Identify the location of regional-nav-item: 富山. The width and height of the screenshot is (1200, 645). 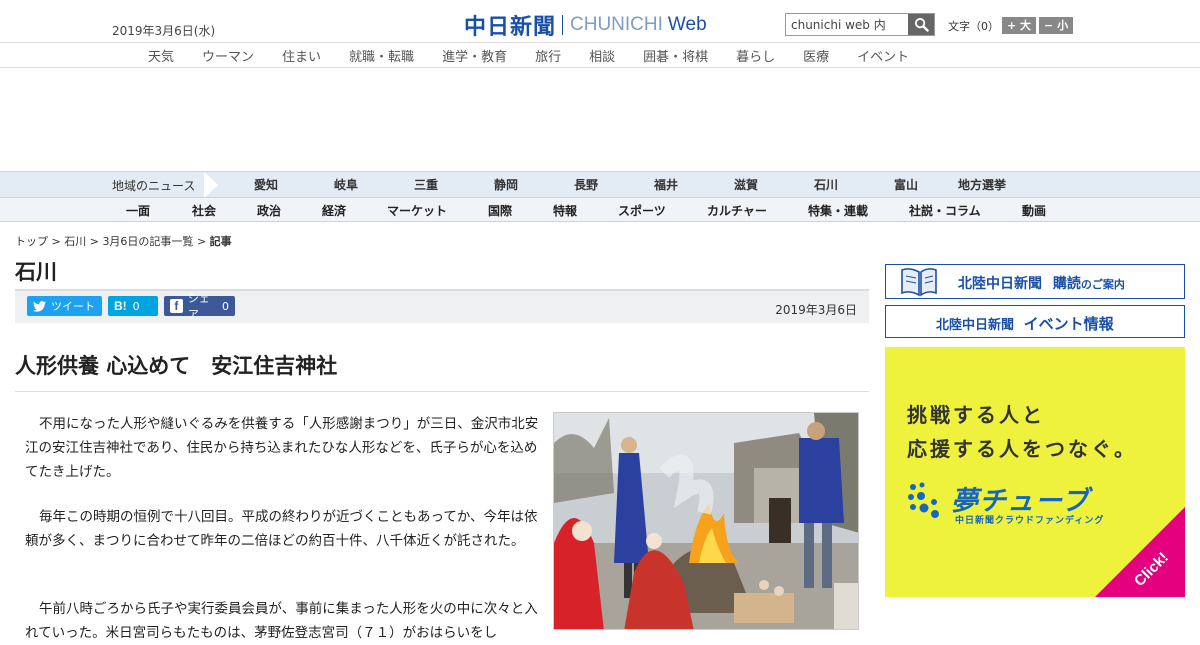
(906, 184).